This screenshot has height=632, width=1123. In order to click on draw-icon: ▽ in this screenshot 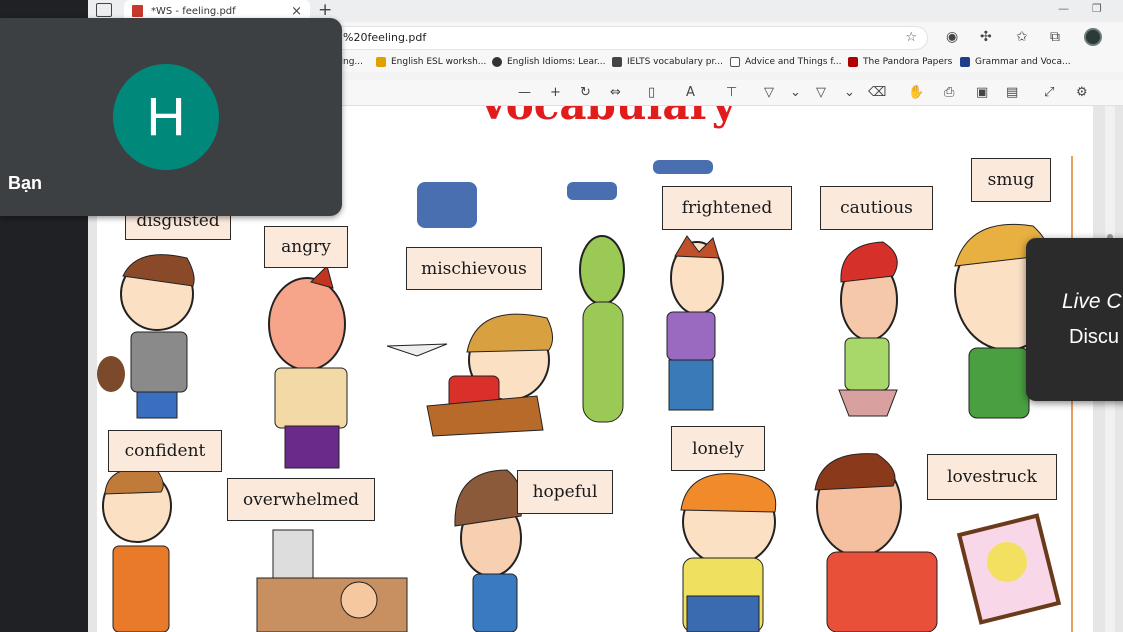, I will do `click(769, 92)`.